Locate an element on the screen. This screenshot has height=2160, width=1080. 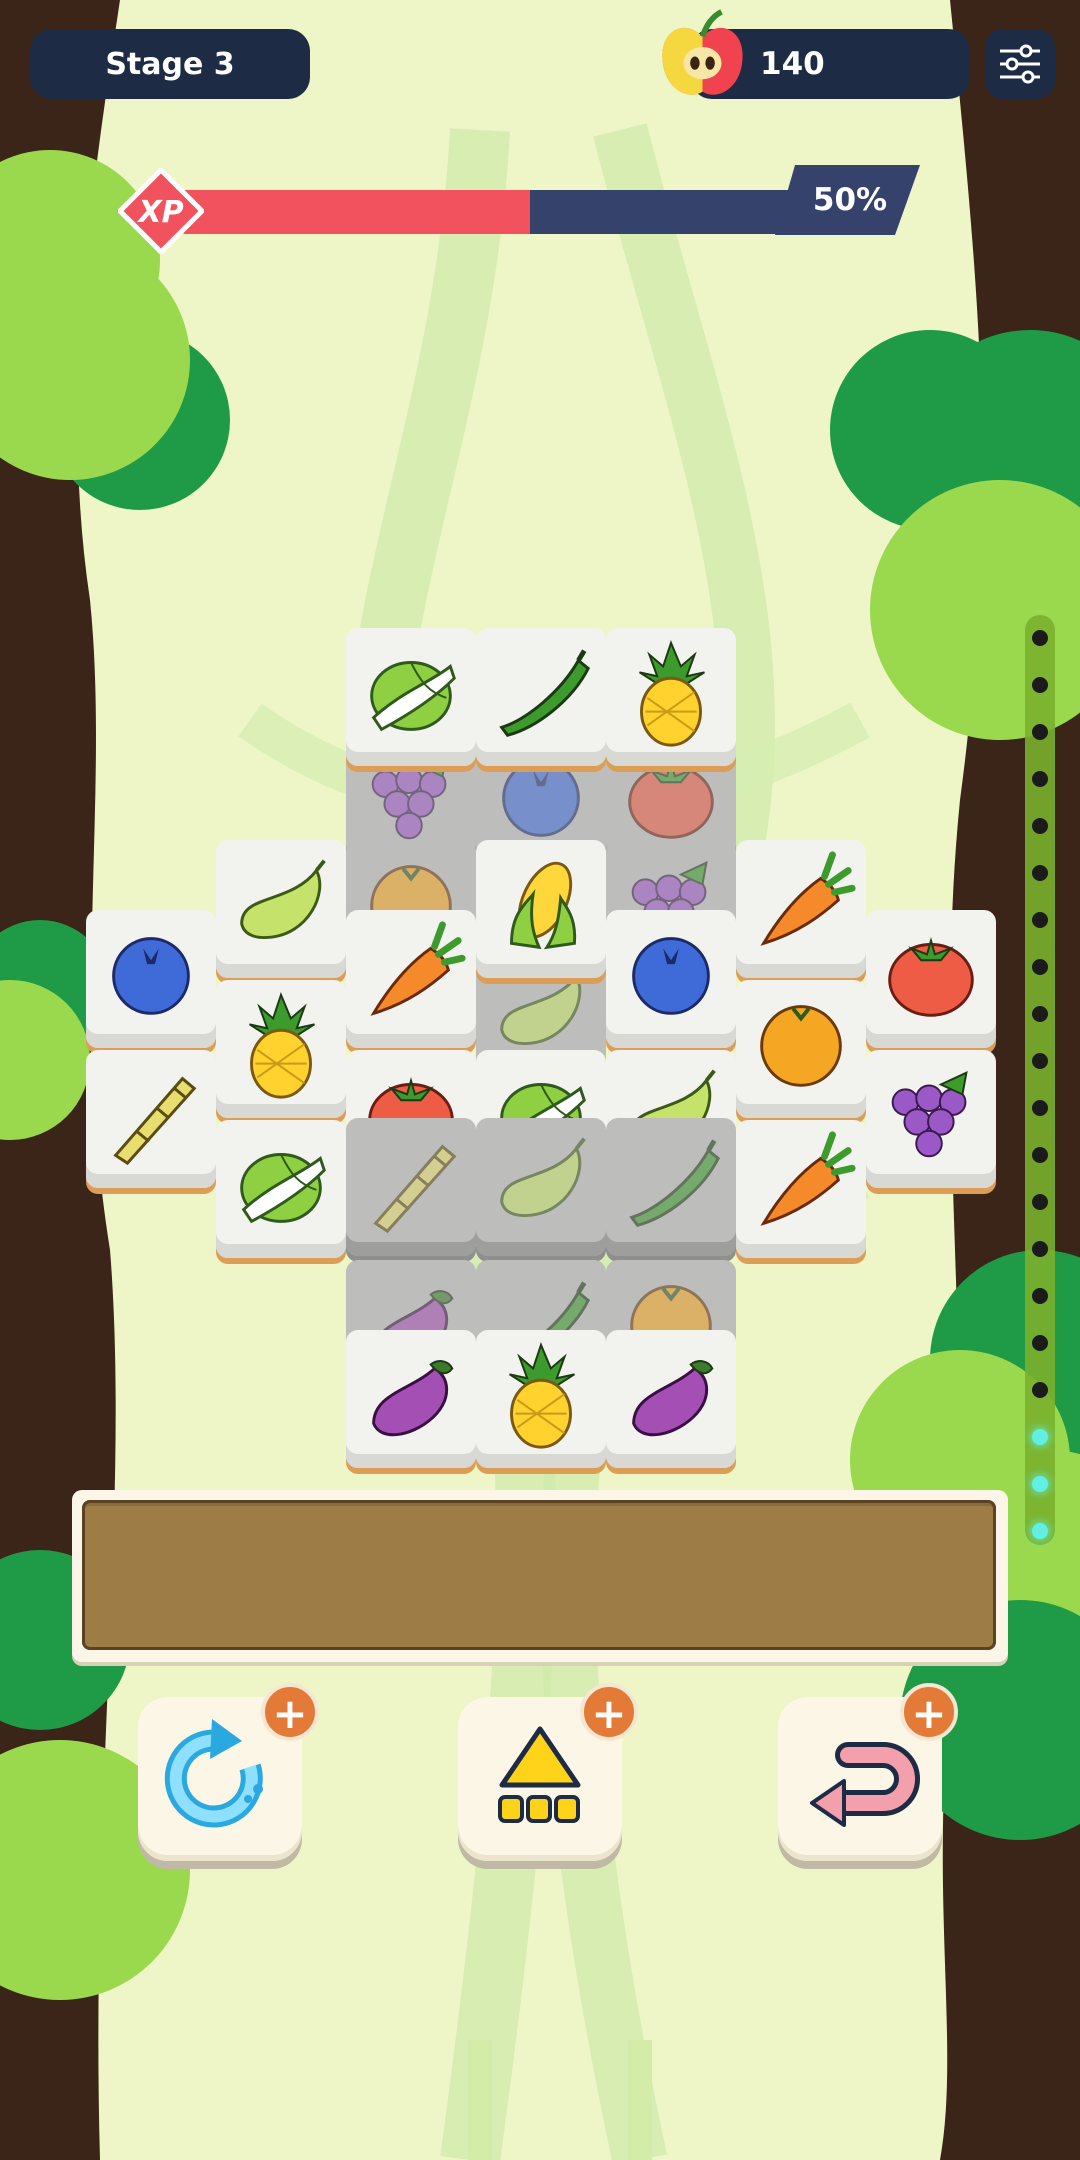
tomato-icon is located at coordinates (931, 976).